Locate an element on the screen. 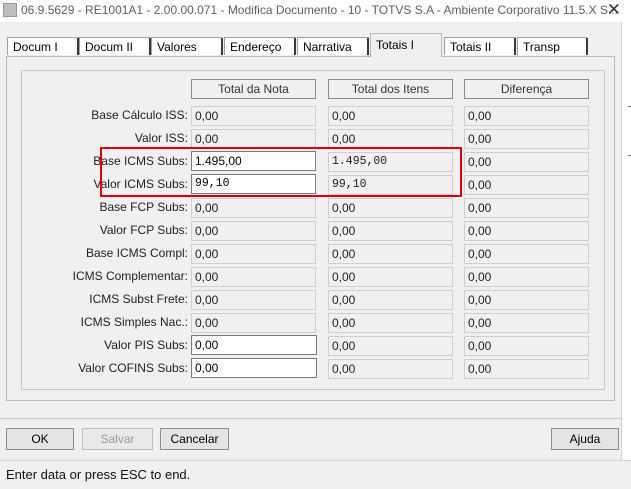  close-icon: ✕ is located at coordinates (614, 10).